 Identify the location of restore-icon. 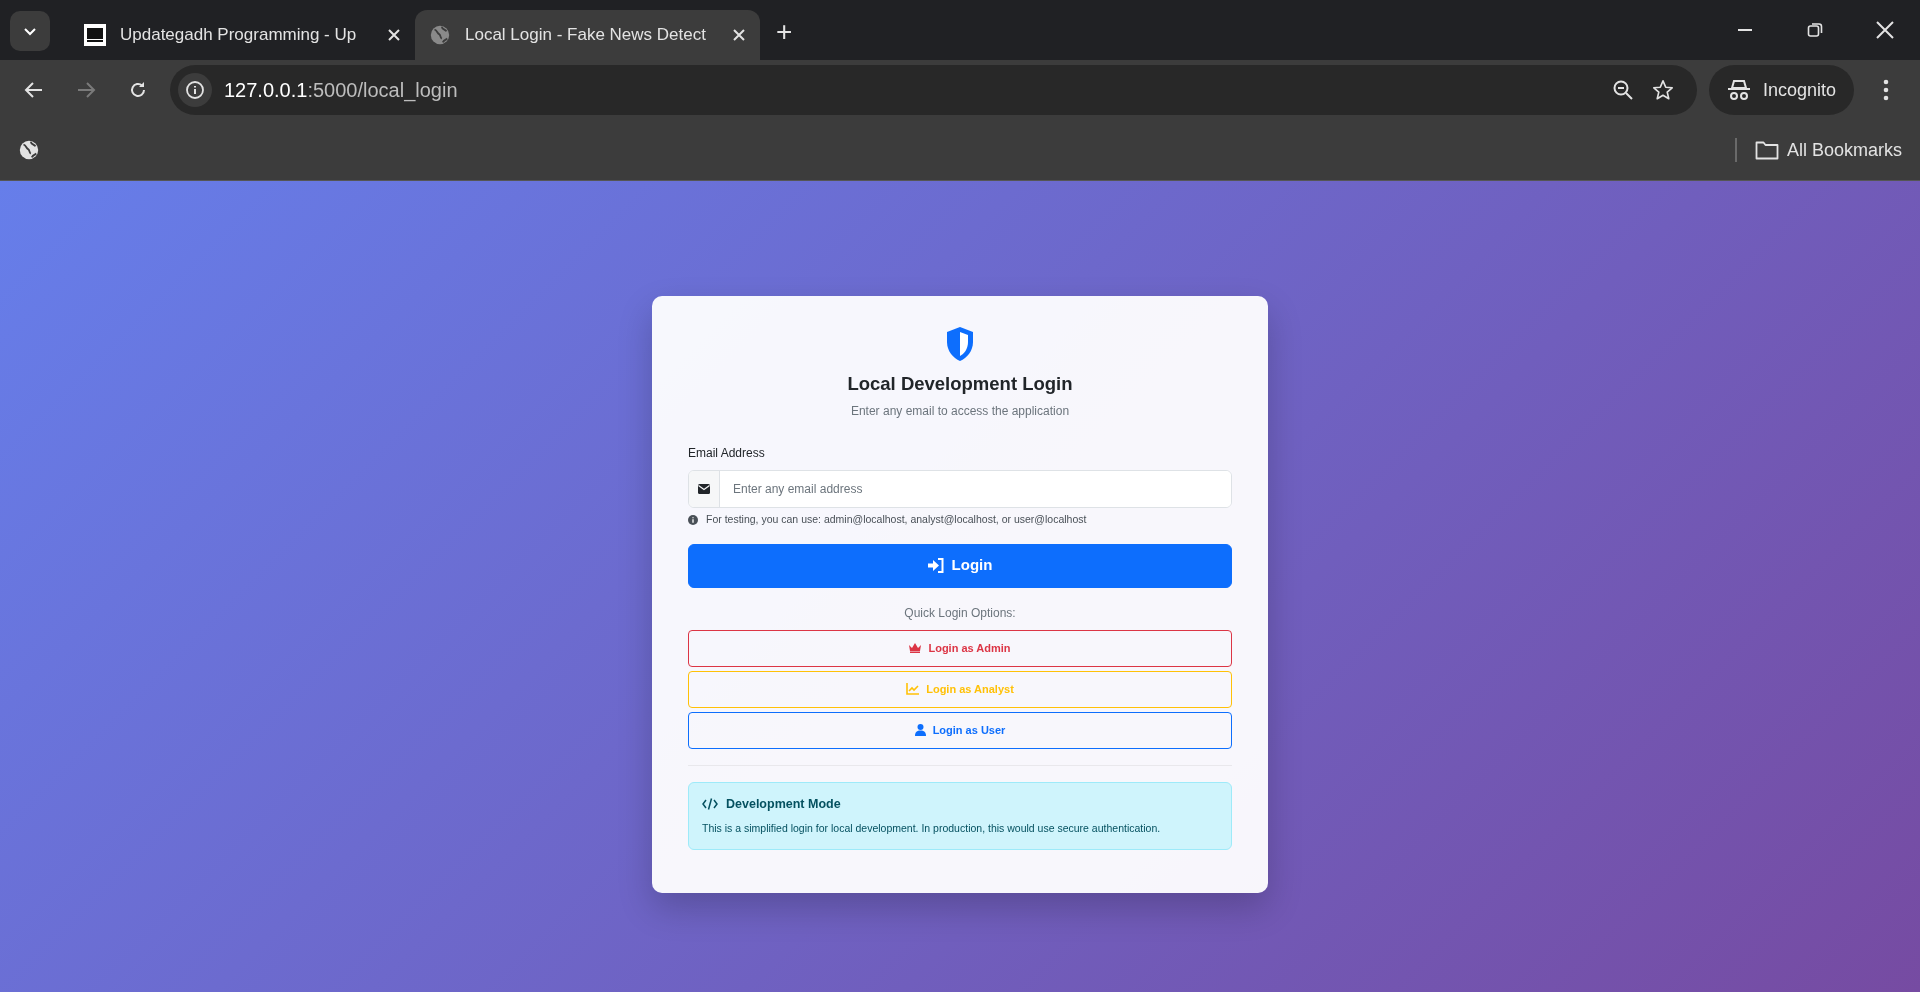
(1815, 30).